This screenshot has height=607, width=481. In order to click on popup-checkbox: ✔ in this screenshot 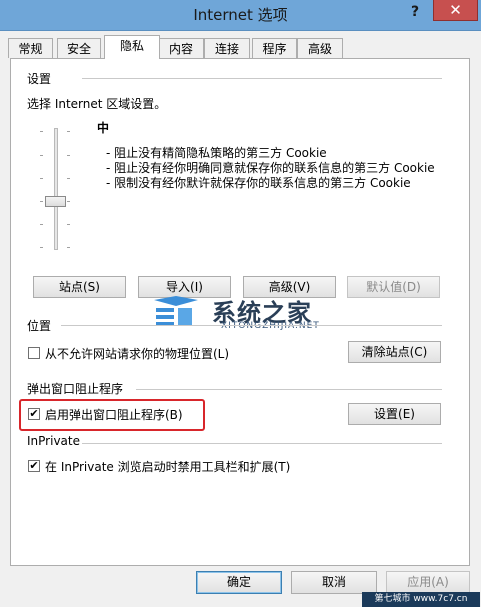, I will do `click(34, 414)`.